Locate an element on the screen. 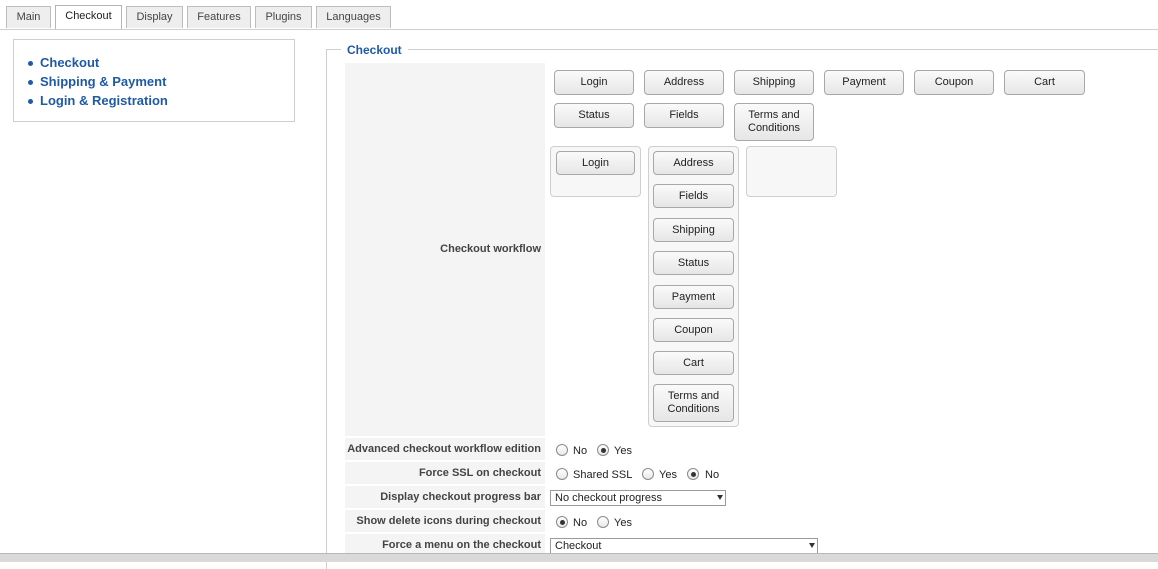 The height and width of the screenshot is (569, 1158). force-ssl-shared-label: Shared SSL is located at coordinates (603, 475).